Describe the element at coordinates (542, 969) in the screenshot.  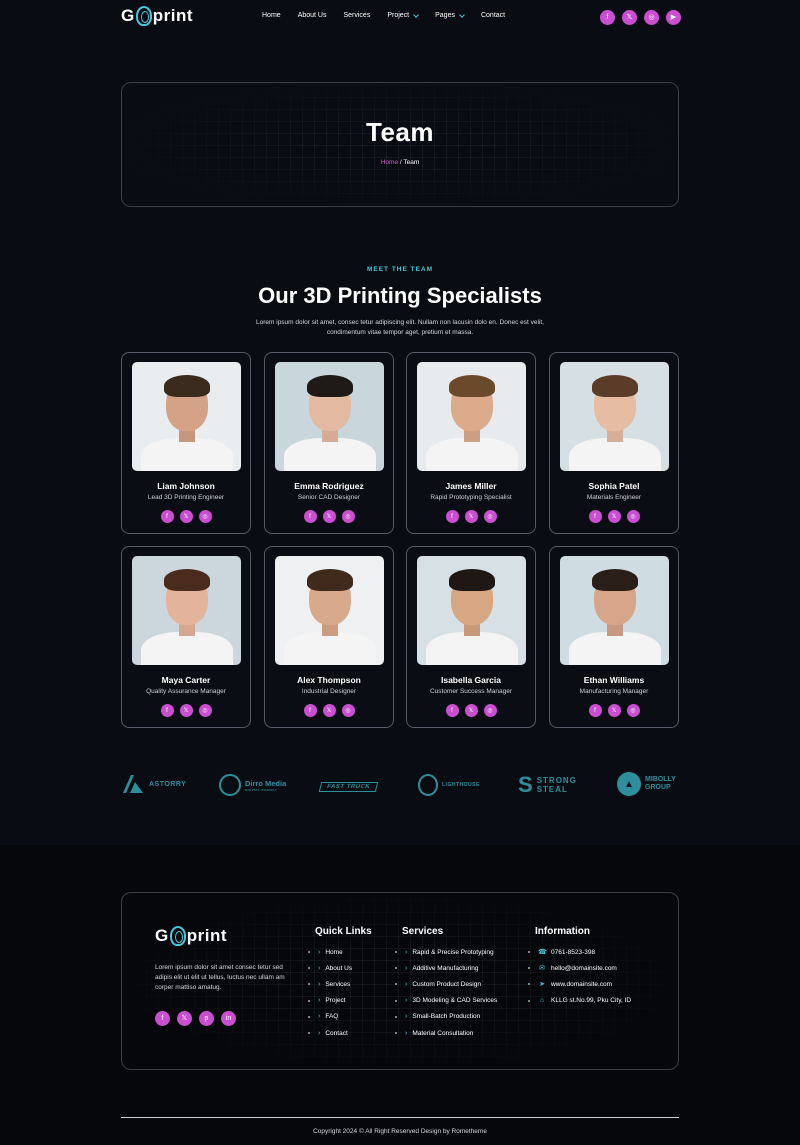
I see `email-icon: ✉` at that location.